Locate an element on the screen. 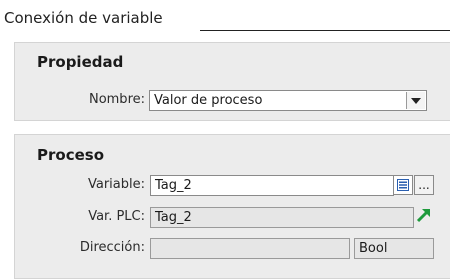 This screenshot has height=279, width=450. chevron-down-icon is located at coordinates (416, 100).